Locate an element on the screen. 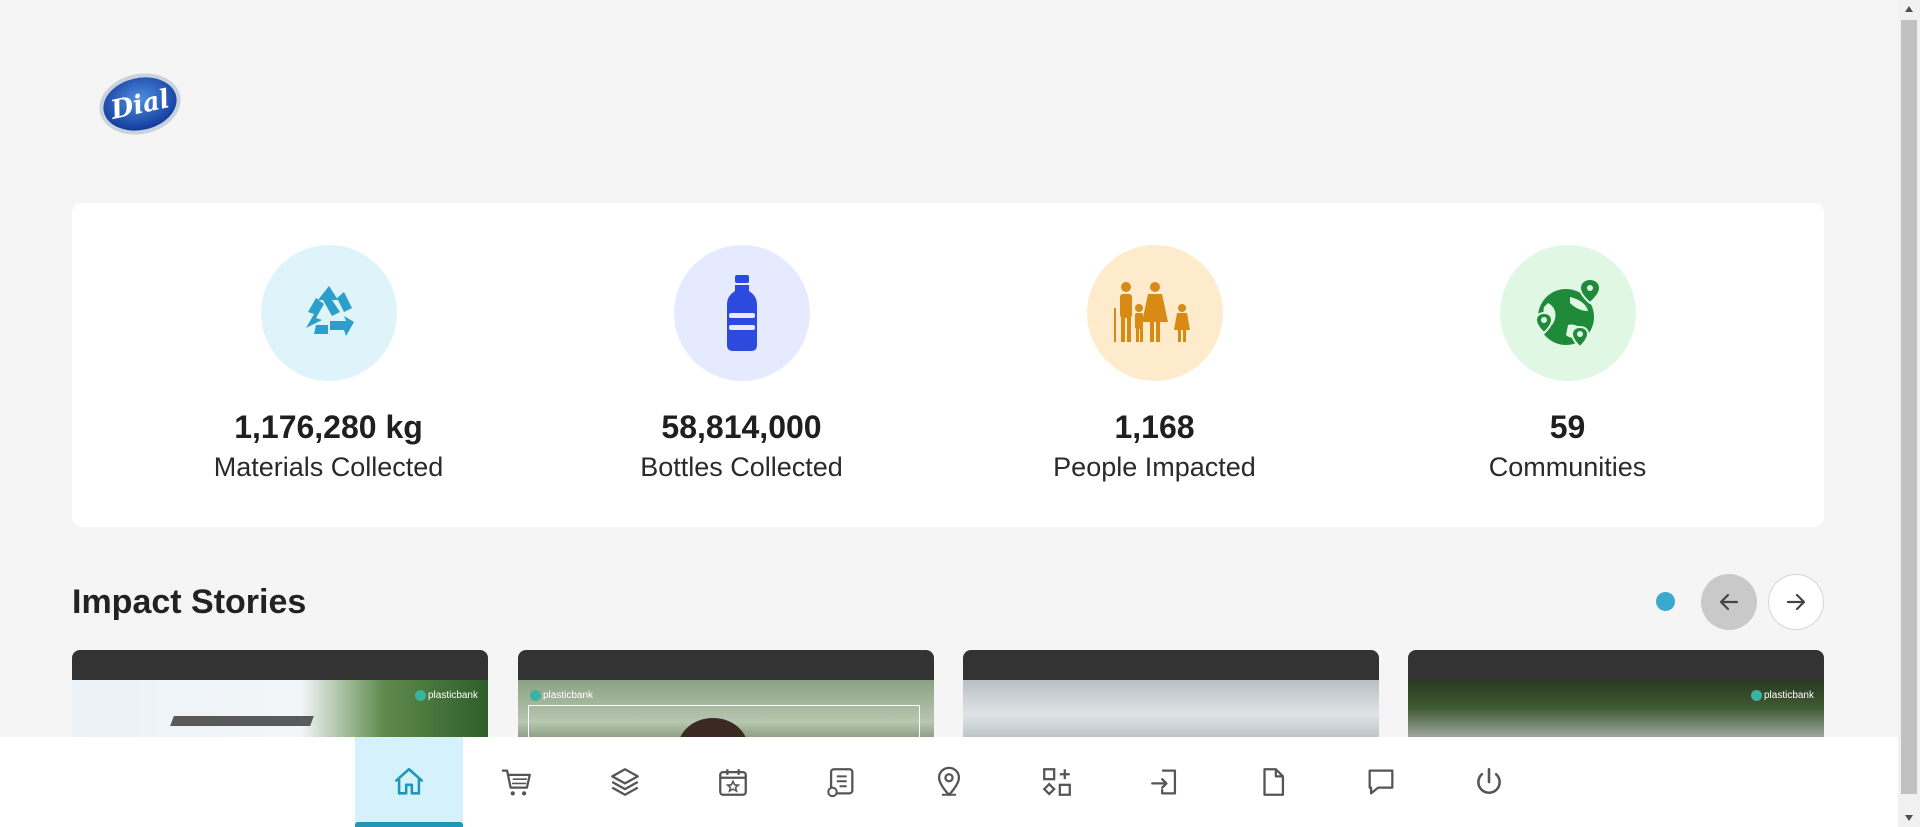 Image resolution: width=1920 pixels, height=827 pixels. shapes-plus-icon is located at coordinates (1056, 782).